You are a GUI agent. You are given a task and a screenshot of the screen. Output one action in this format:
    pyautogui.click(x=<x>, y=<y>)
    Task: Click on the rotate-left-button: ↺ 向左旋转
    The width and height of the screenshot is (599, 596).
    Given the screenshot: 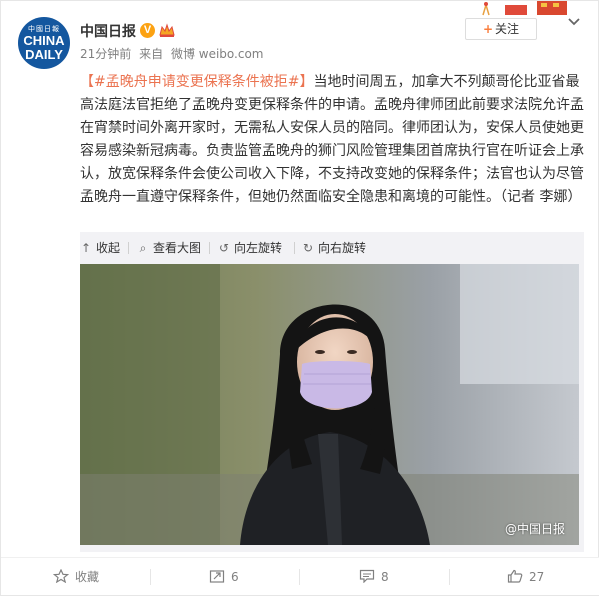 What is the action you would take?
    pyautogui.click(x=250, y=248)
    